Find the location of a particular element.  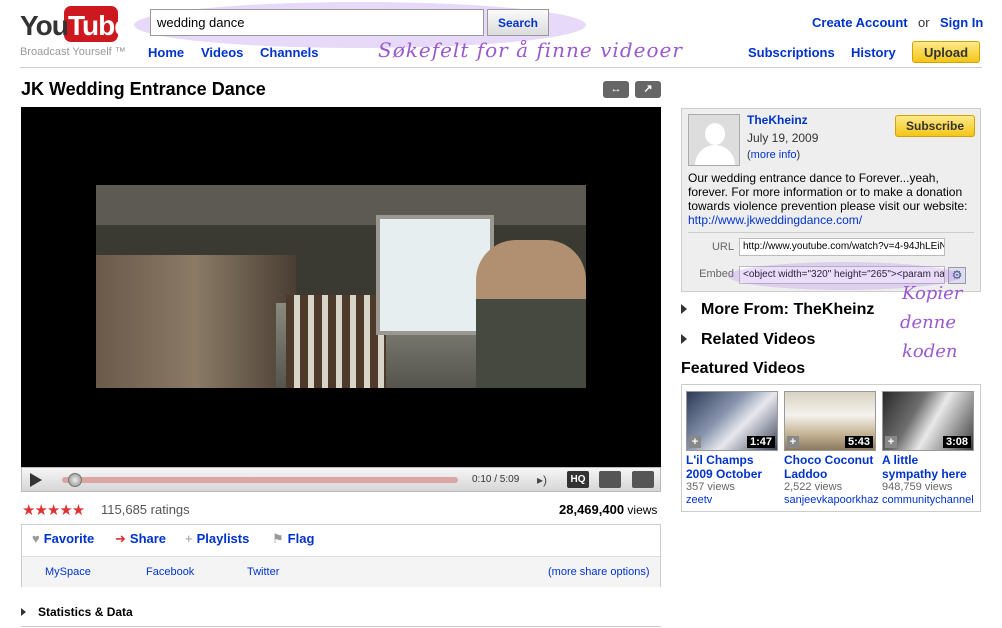

video-thumbnail: + 5:43 is located at coordinates (830, 421).